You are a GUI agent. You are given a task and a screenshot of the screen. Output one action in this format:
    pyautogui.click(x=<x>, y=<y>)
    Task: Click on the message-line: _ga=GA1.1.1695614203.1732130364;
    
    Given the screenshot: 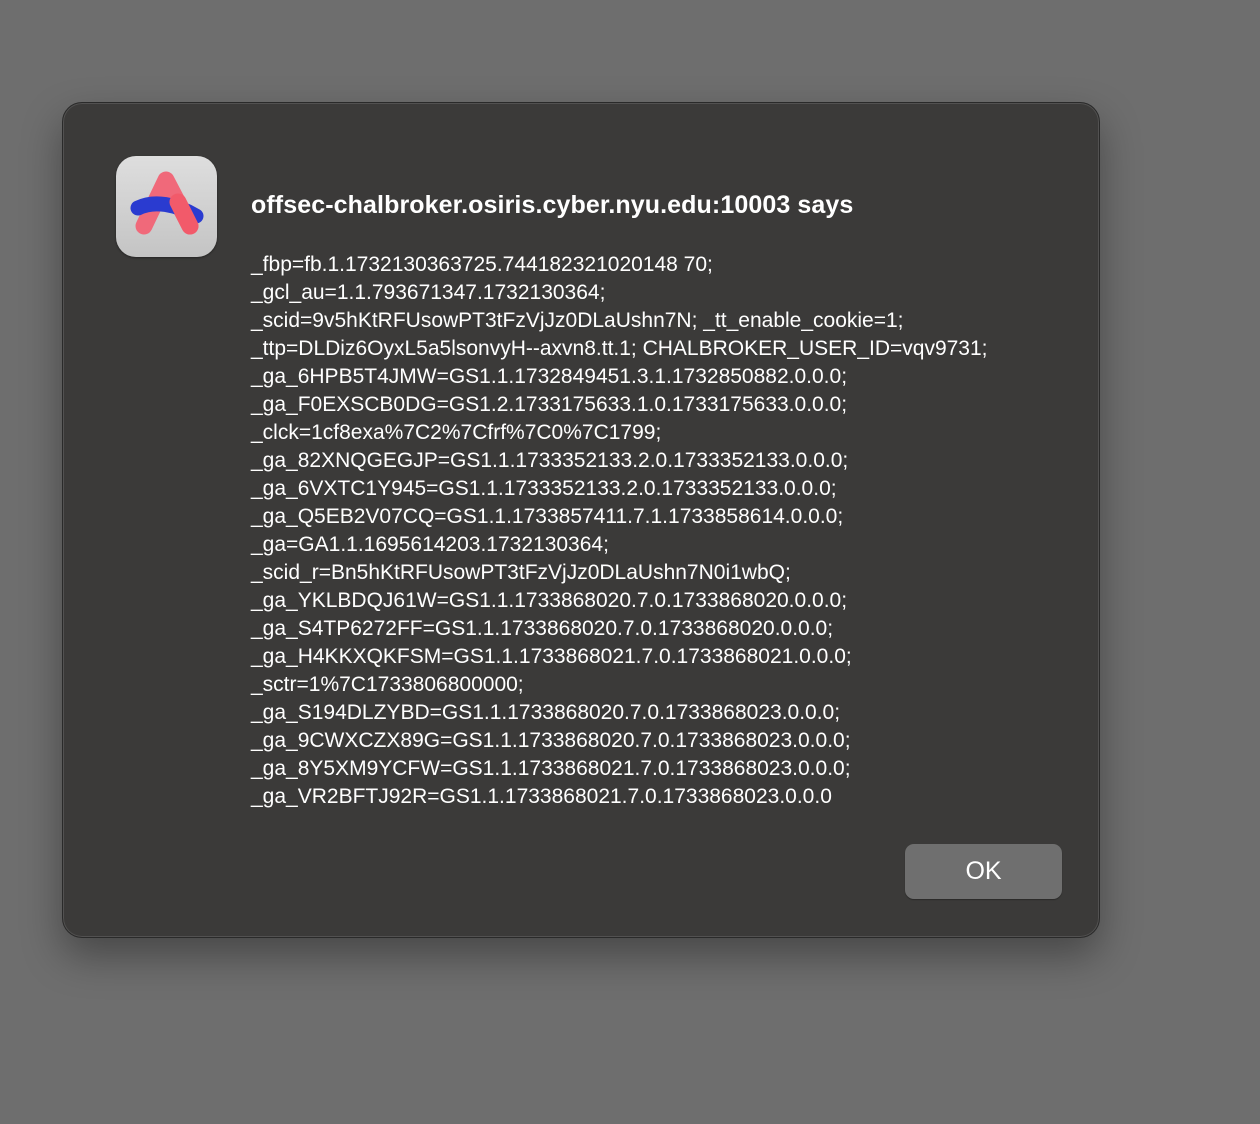 What is the action you would take?
    pyautogui.click(x=430, y=544)
    